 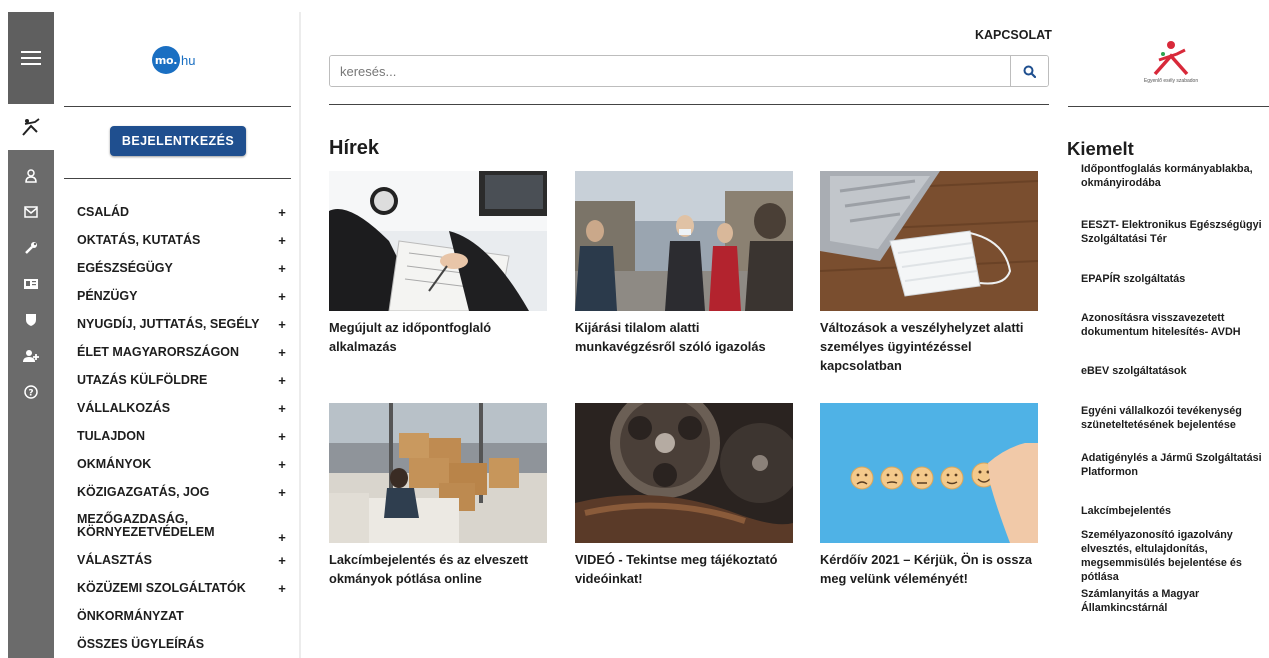 I want to click on equal-opportunity-logo: Egyenlő esély szabadon, so click(x=1171, y=66).